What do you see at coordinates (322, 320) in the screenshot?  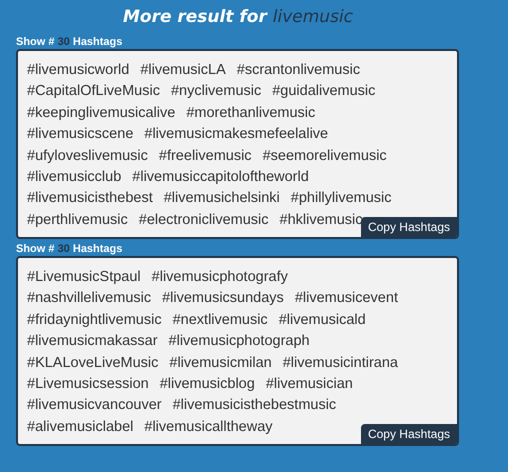 I see `hashtag: #livemusicald` at bounding box center [322, 320].